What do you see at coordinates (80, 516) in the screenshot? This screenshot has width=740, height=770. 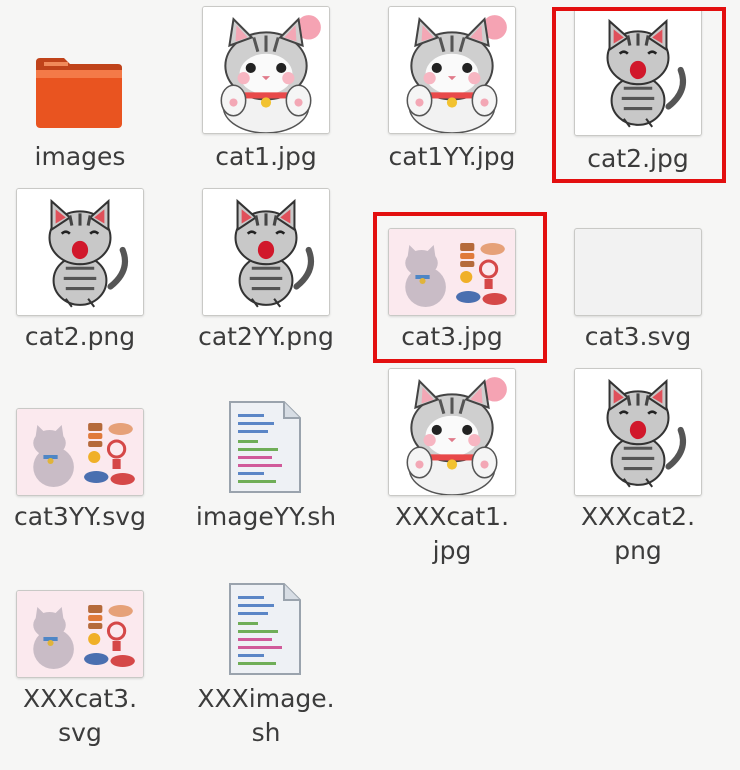 I see `file-label: cat3YY.svg` at bounding box center [80, 516].